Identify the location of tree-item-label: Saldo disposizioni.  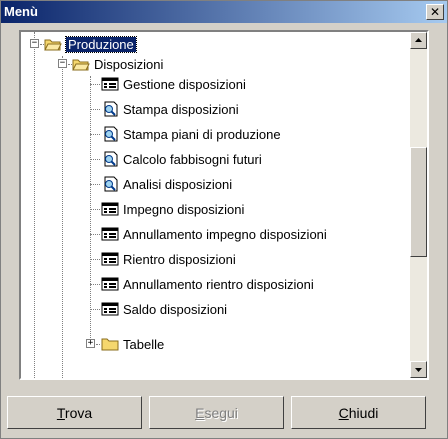
(175, 309).